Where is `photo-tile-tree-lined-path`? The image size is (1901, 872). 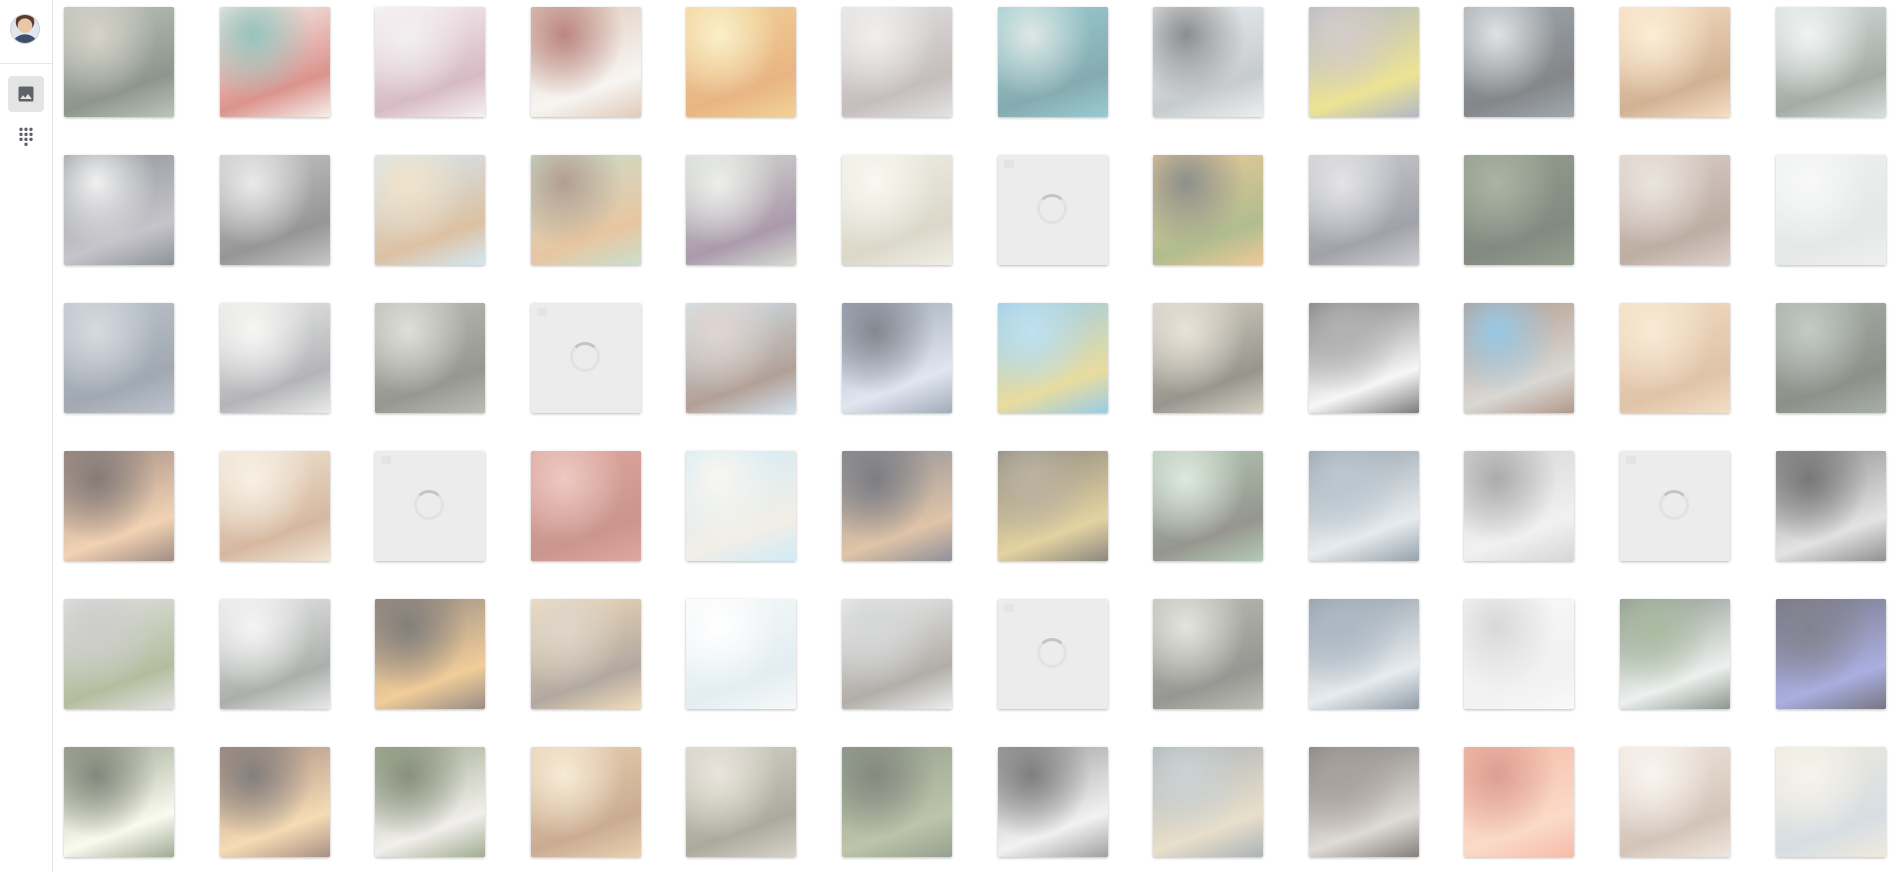 photo-tile-tree-lined-path is located at coordinates (119, 654).